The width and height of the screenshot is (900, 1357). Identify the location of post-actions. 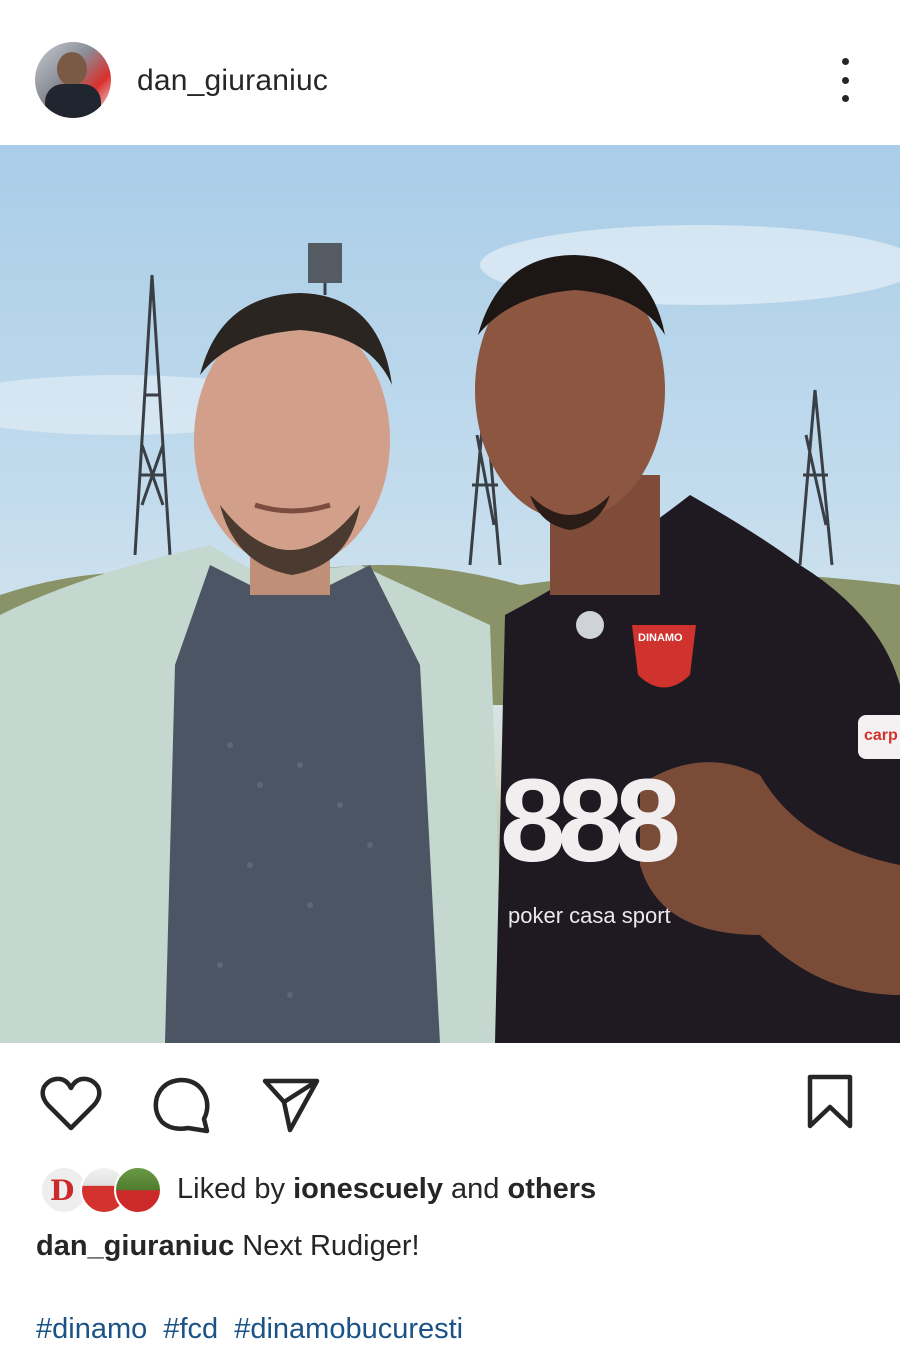
(450, 1103).